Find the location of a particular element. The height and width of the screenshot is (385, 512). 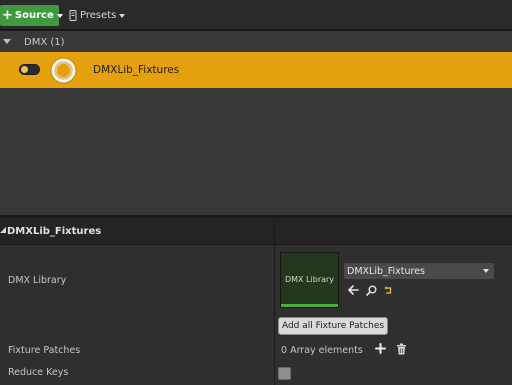

thumbnail-text: DMX Library is located at coordinates (309, 279).